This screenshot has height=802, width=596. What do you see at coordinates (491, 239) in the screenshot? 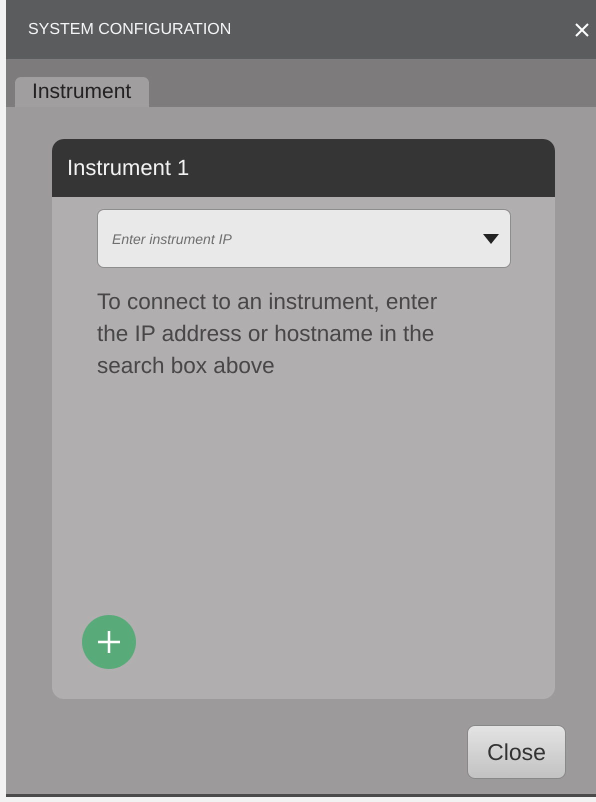
I see `dropdown-caret-icon` at bounding box center [491, 239].